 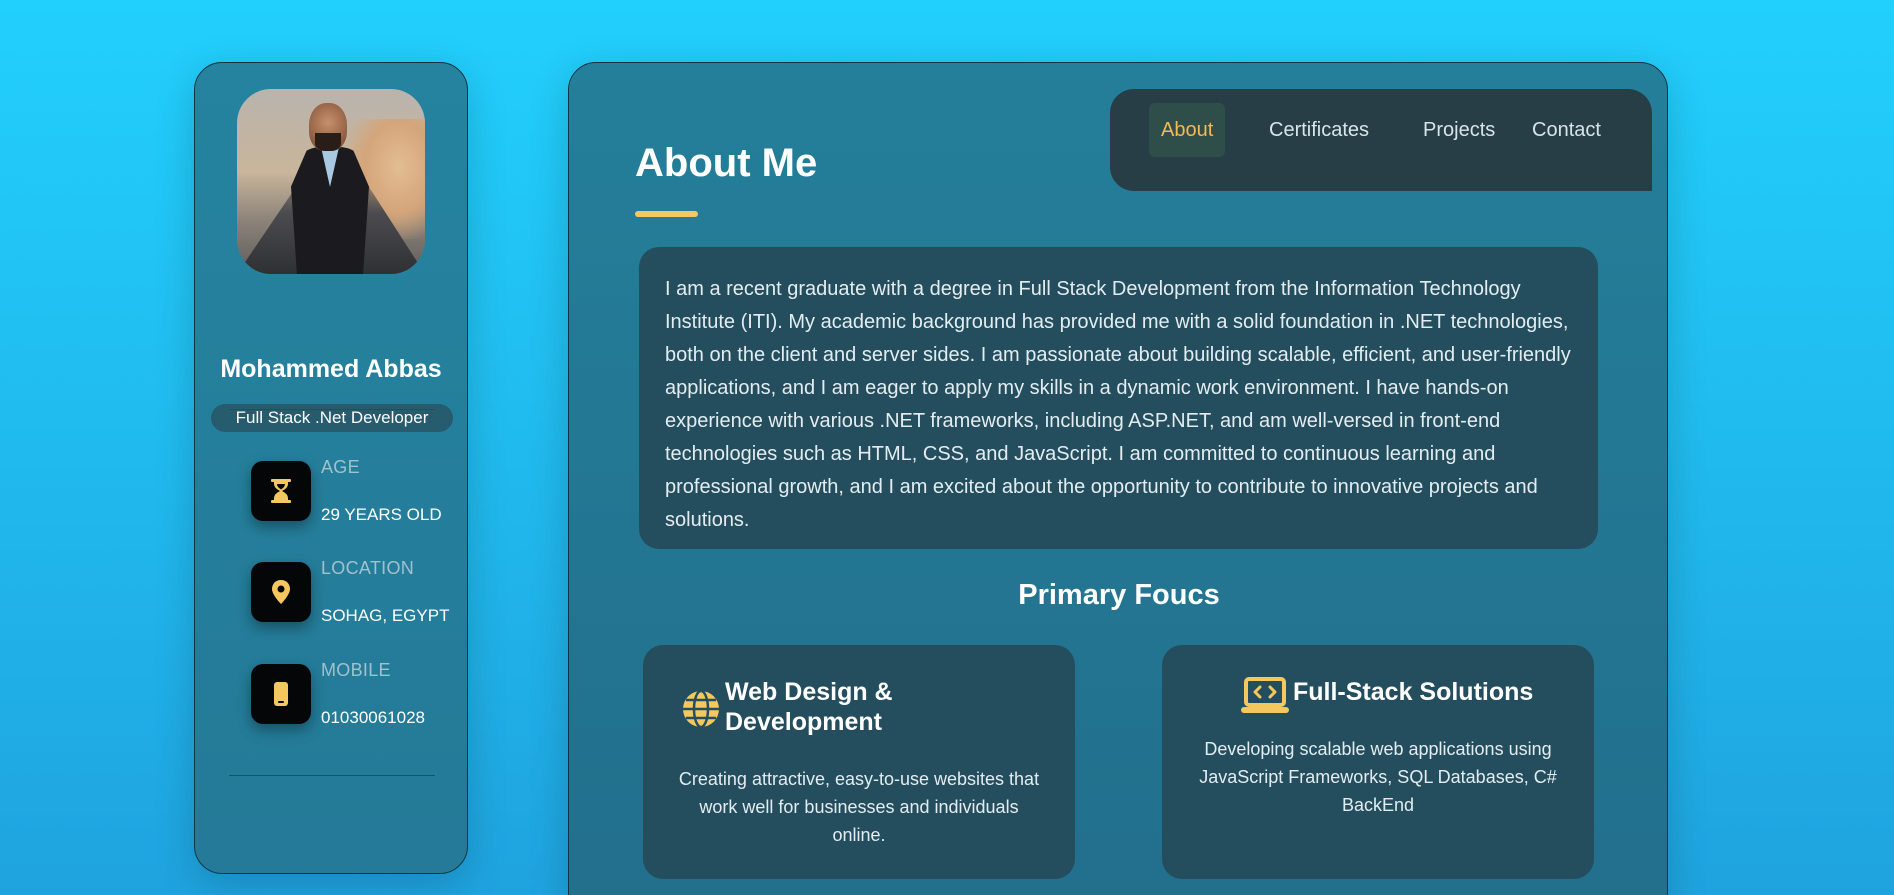 What do you see at coordinates (368, 568) in the screenshot?
I see `info-location-label: LOCATION` at bounding box center [368, 568].